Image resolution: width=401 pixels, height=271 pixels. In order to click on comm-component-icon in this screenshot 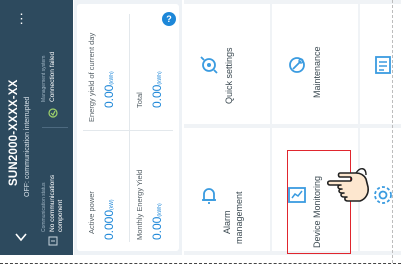, I will do `click(53, 241)`.